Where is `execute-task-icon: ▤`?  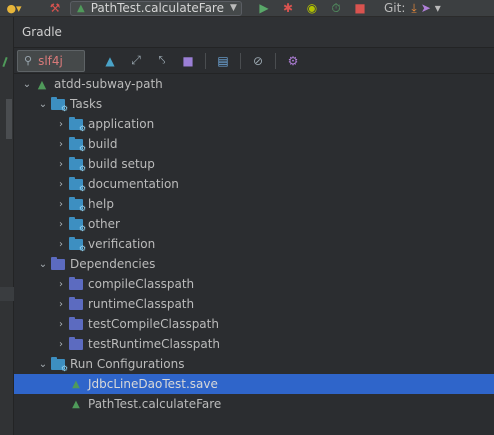
execute-task-icon: ▤ is located at coordinates (223, 61).